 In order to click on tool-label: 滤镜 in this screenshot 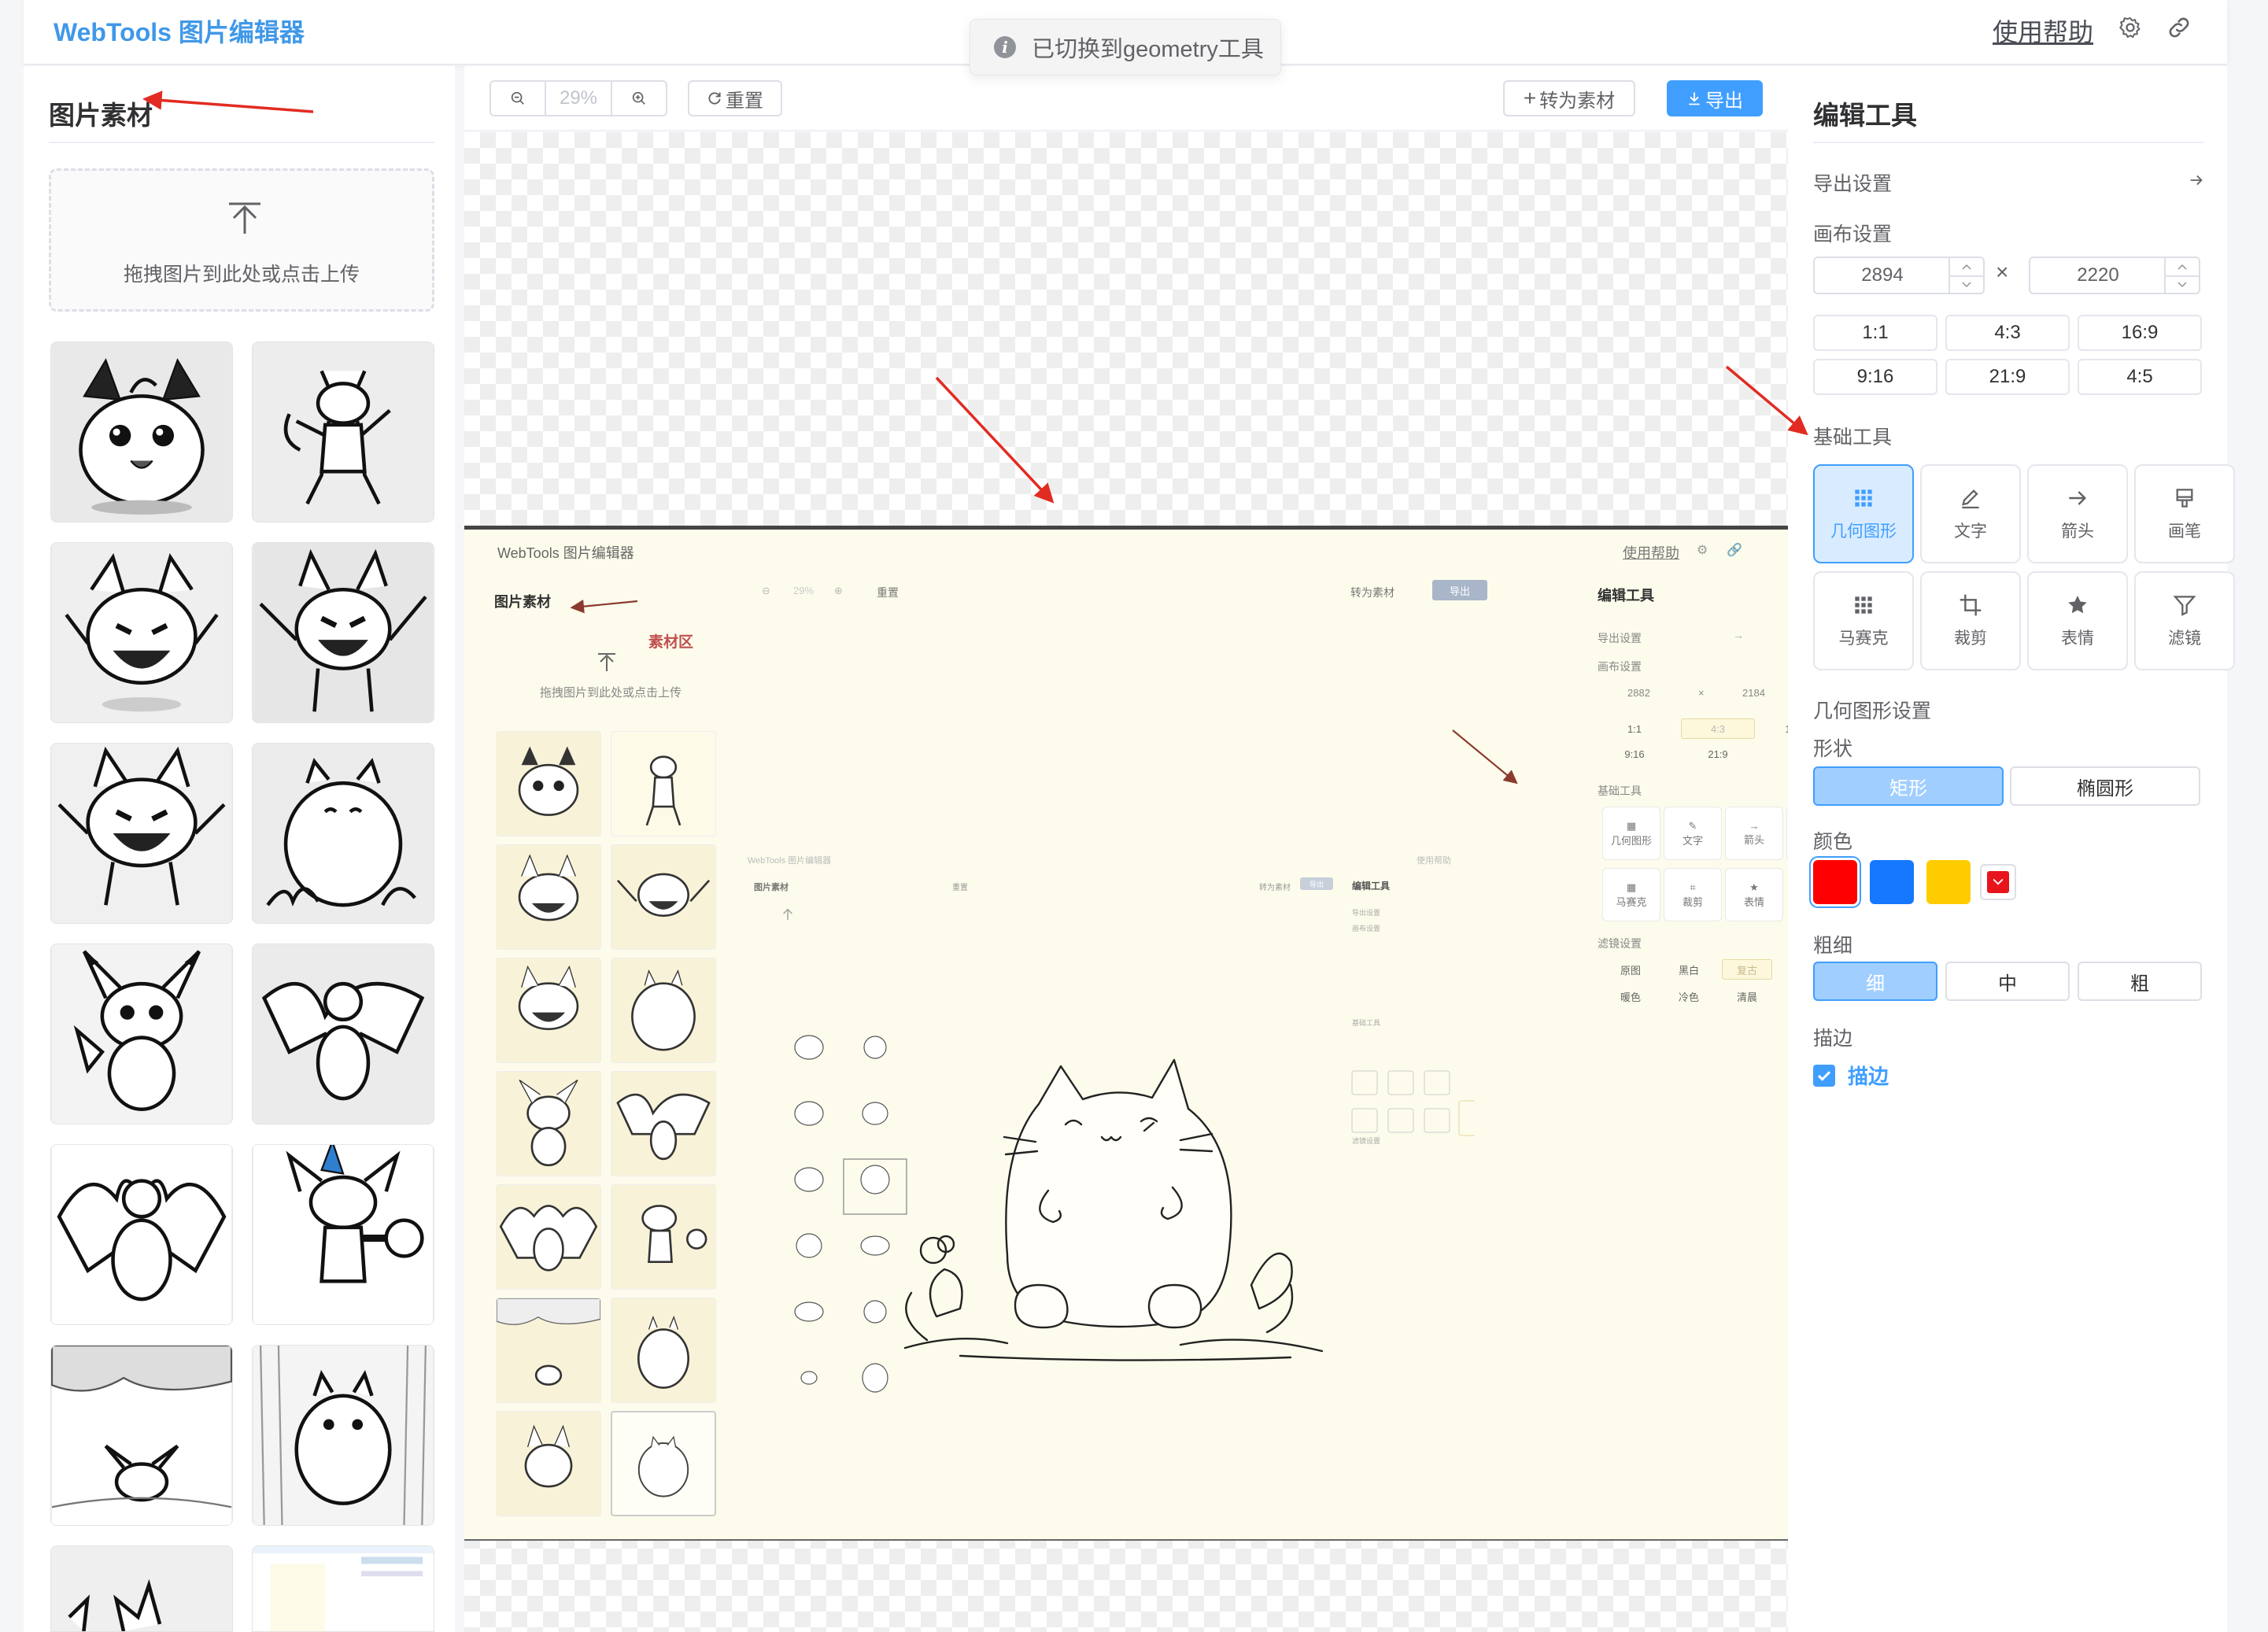, I will do `click(2184, 639)`.